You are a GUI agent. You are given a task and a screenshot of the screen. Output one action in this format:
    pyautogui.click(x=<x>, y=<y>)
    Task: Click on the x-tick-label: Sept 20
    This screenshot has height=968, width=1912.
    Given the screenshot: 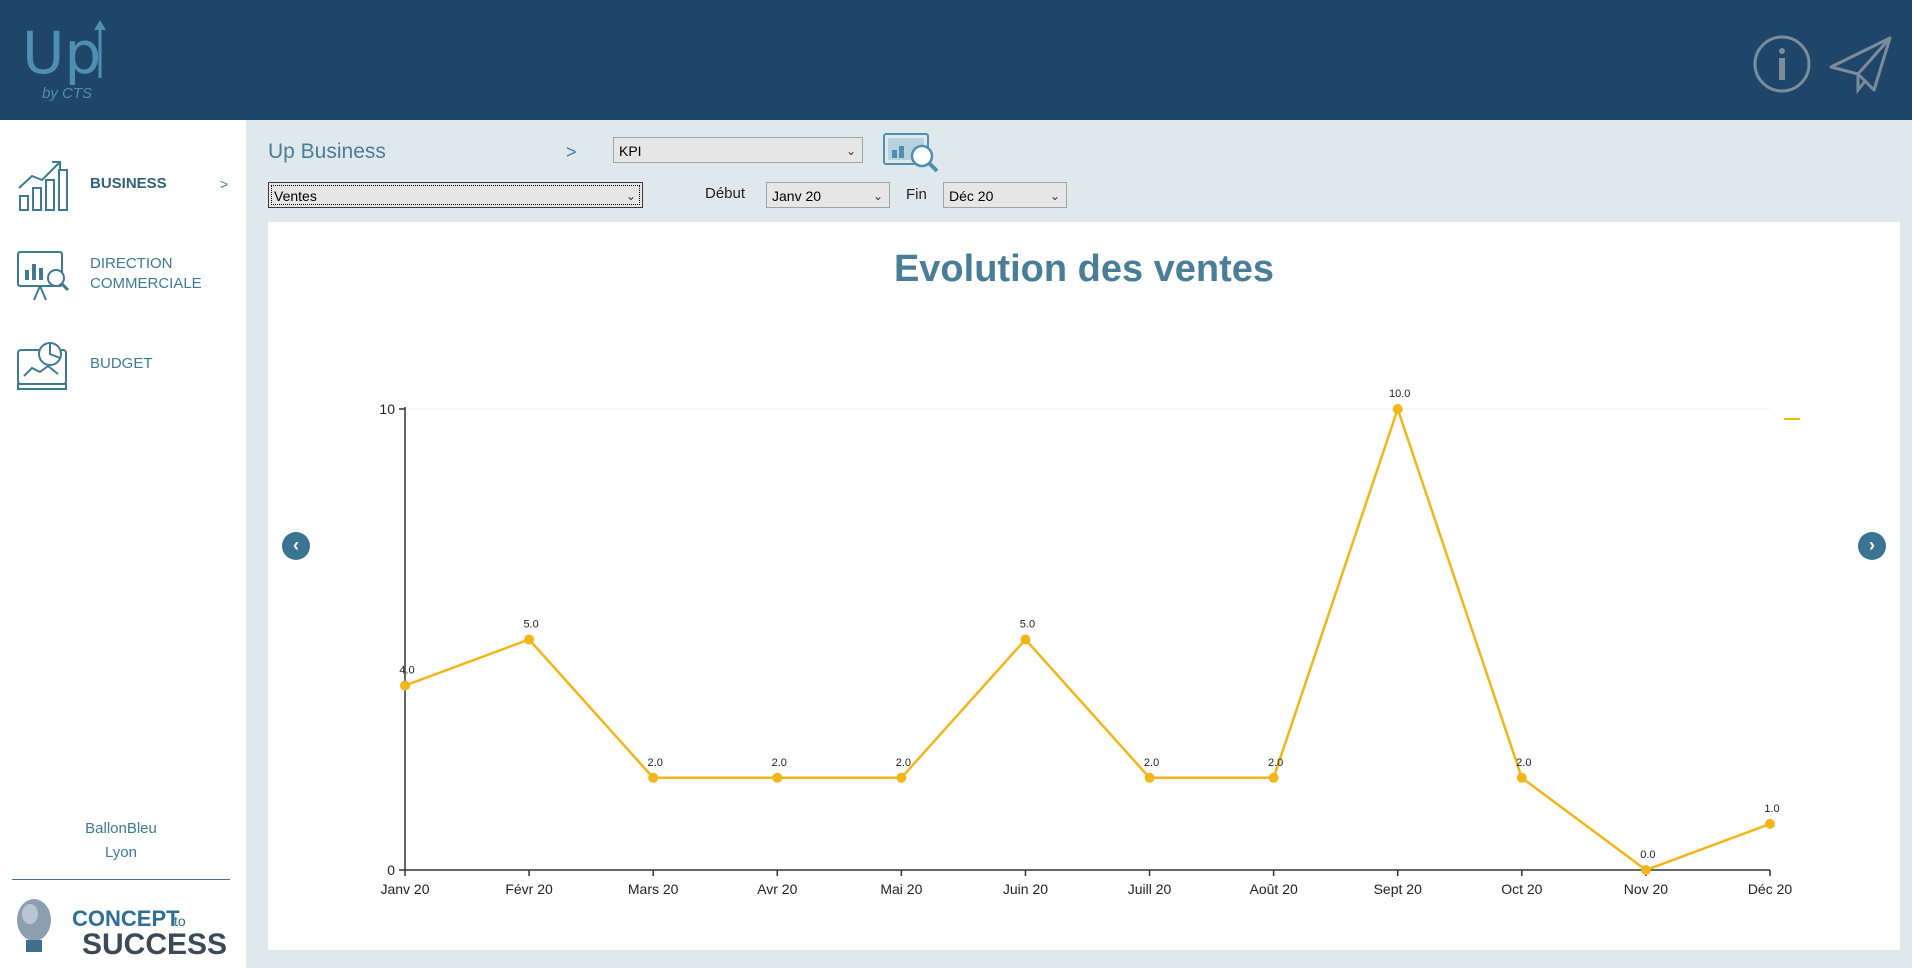 What is the action you would take?
    pyautogui.click(x=1398, y=889)
    